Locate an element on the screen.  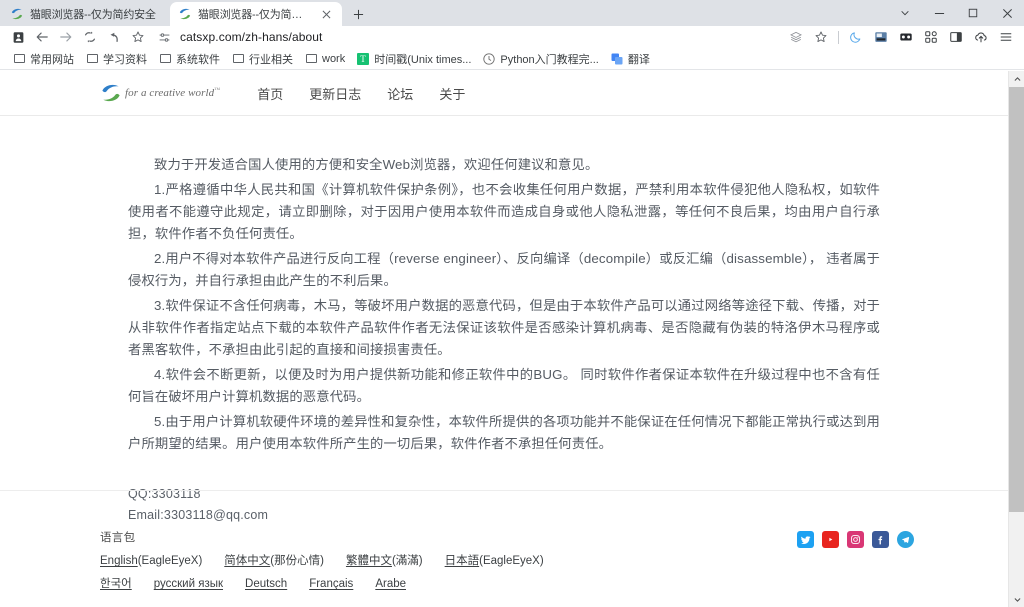
translate-favicon is located at coordinates (617, 59).